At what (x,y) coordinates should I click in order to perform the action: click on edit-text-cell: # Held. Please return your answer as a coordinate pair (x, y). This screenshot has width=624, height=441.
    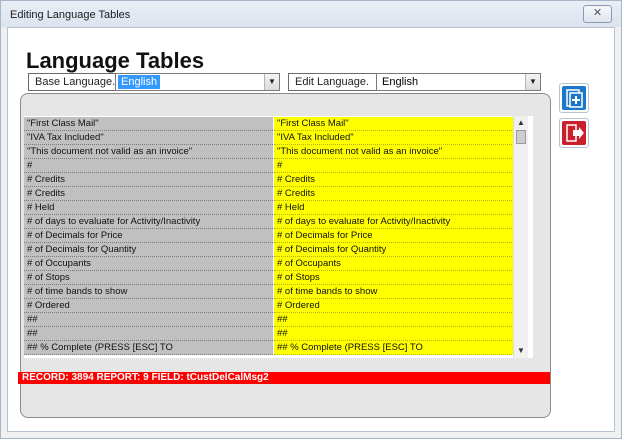
    Looking at the image, I should click on (399, 208).